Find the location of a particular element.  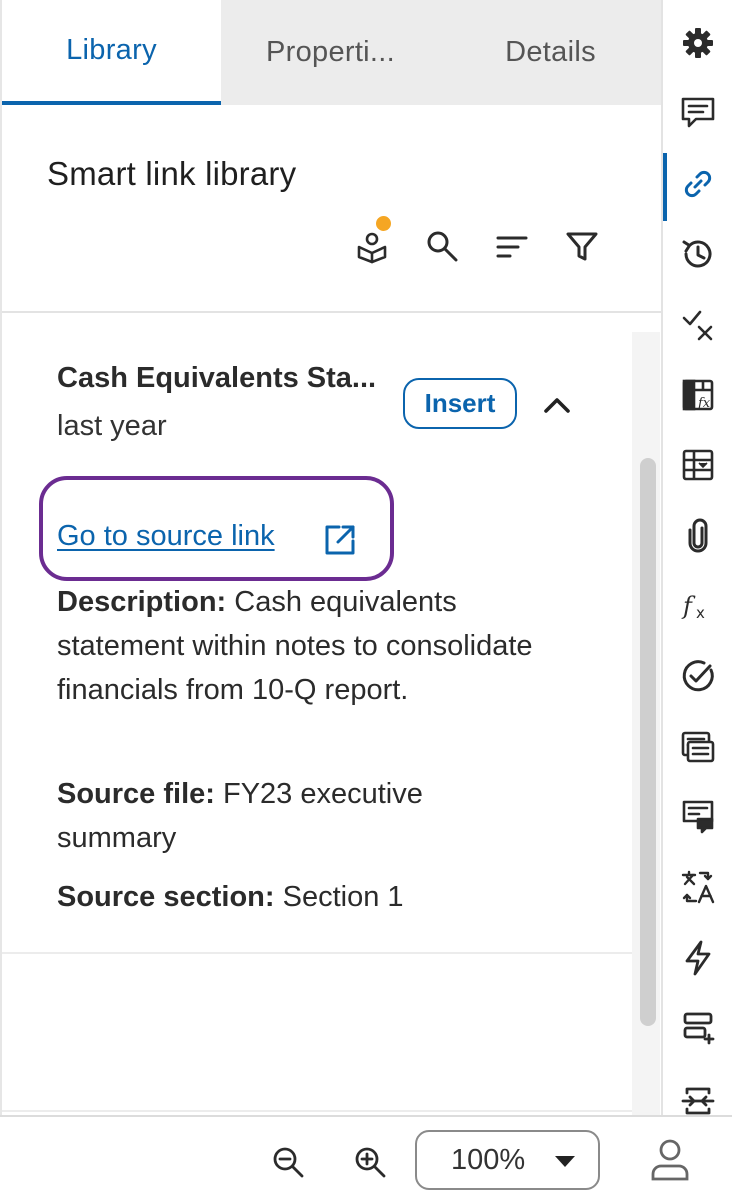

link-icon is located at coordinates (698, 184).